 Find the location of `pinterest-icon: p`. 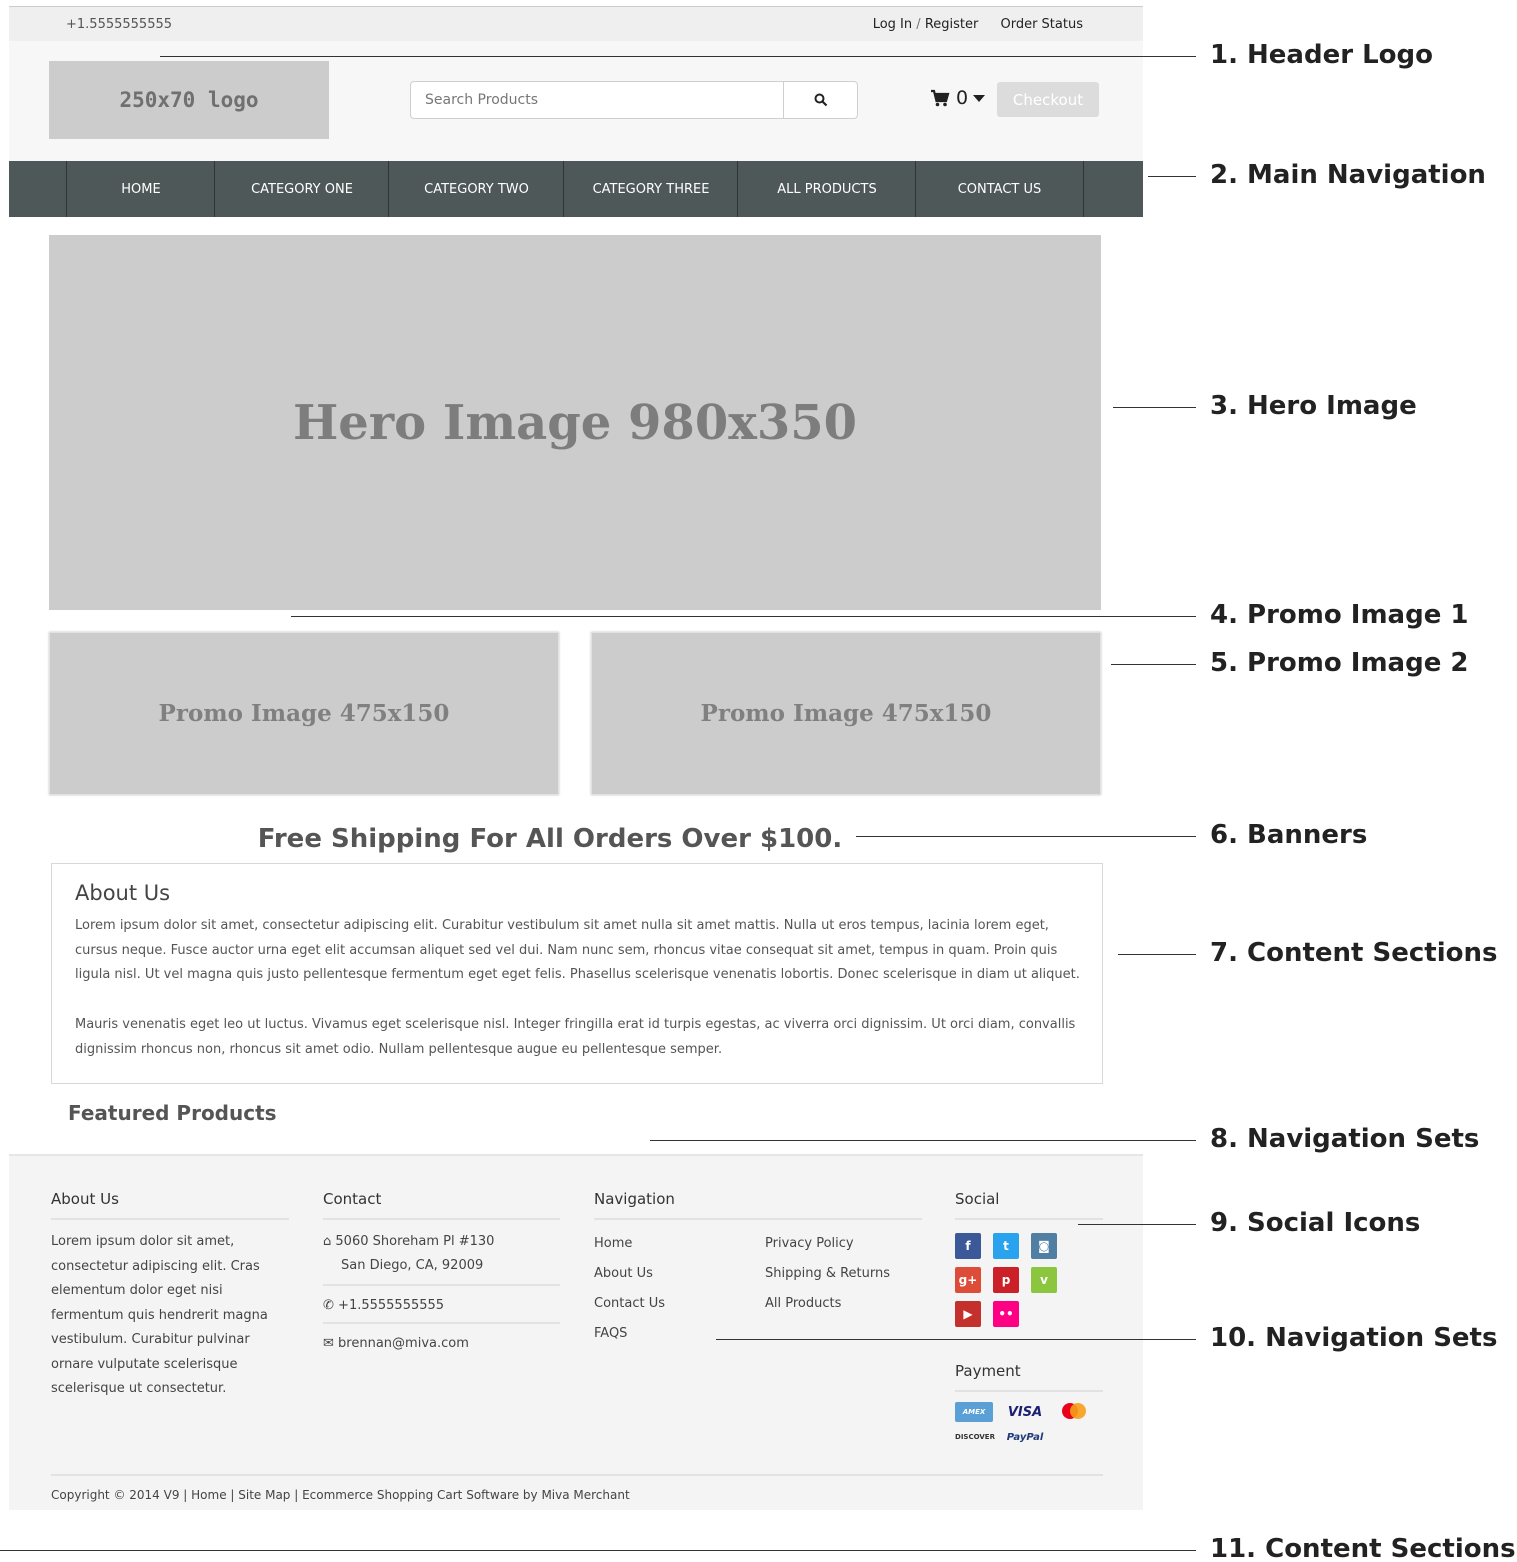

pinterest-icon: p is located at coordinates (1006, 1280).